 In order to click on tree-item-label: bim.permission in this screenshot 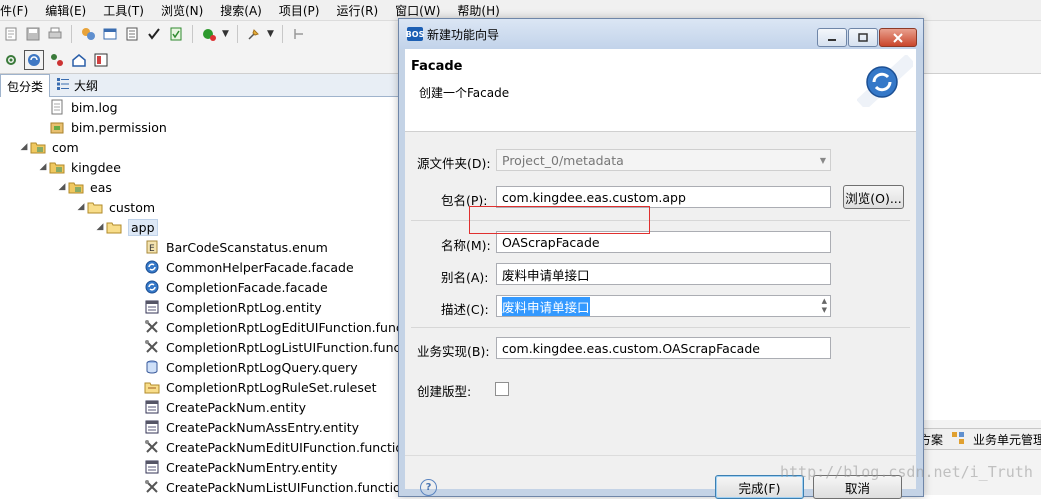, I will do `click(119, 127)`.